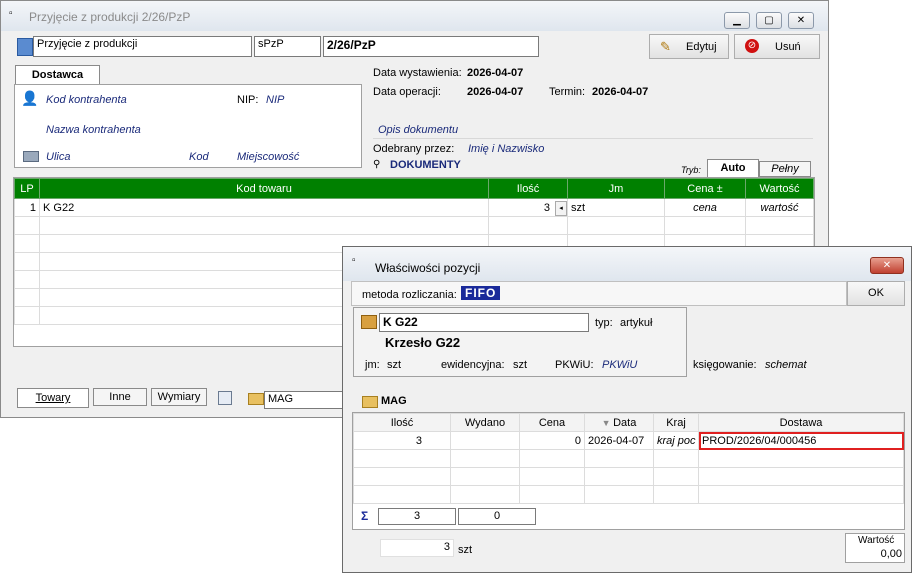  What do you see at coordinates (425, 165) in the screenshot?
I see `documents-link: DOKUMENTY` at bounding box center [425, 165].